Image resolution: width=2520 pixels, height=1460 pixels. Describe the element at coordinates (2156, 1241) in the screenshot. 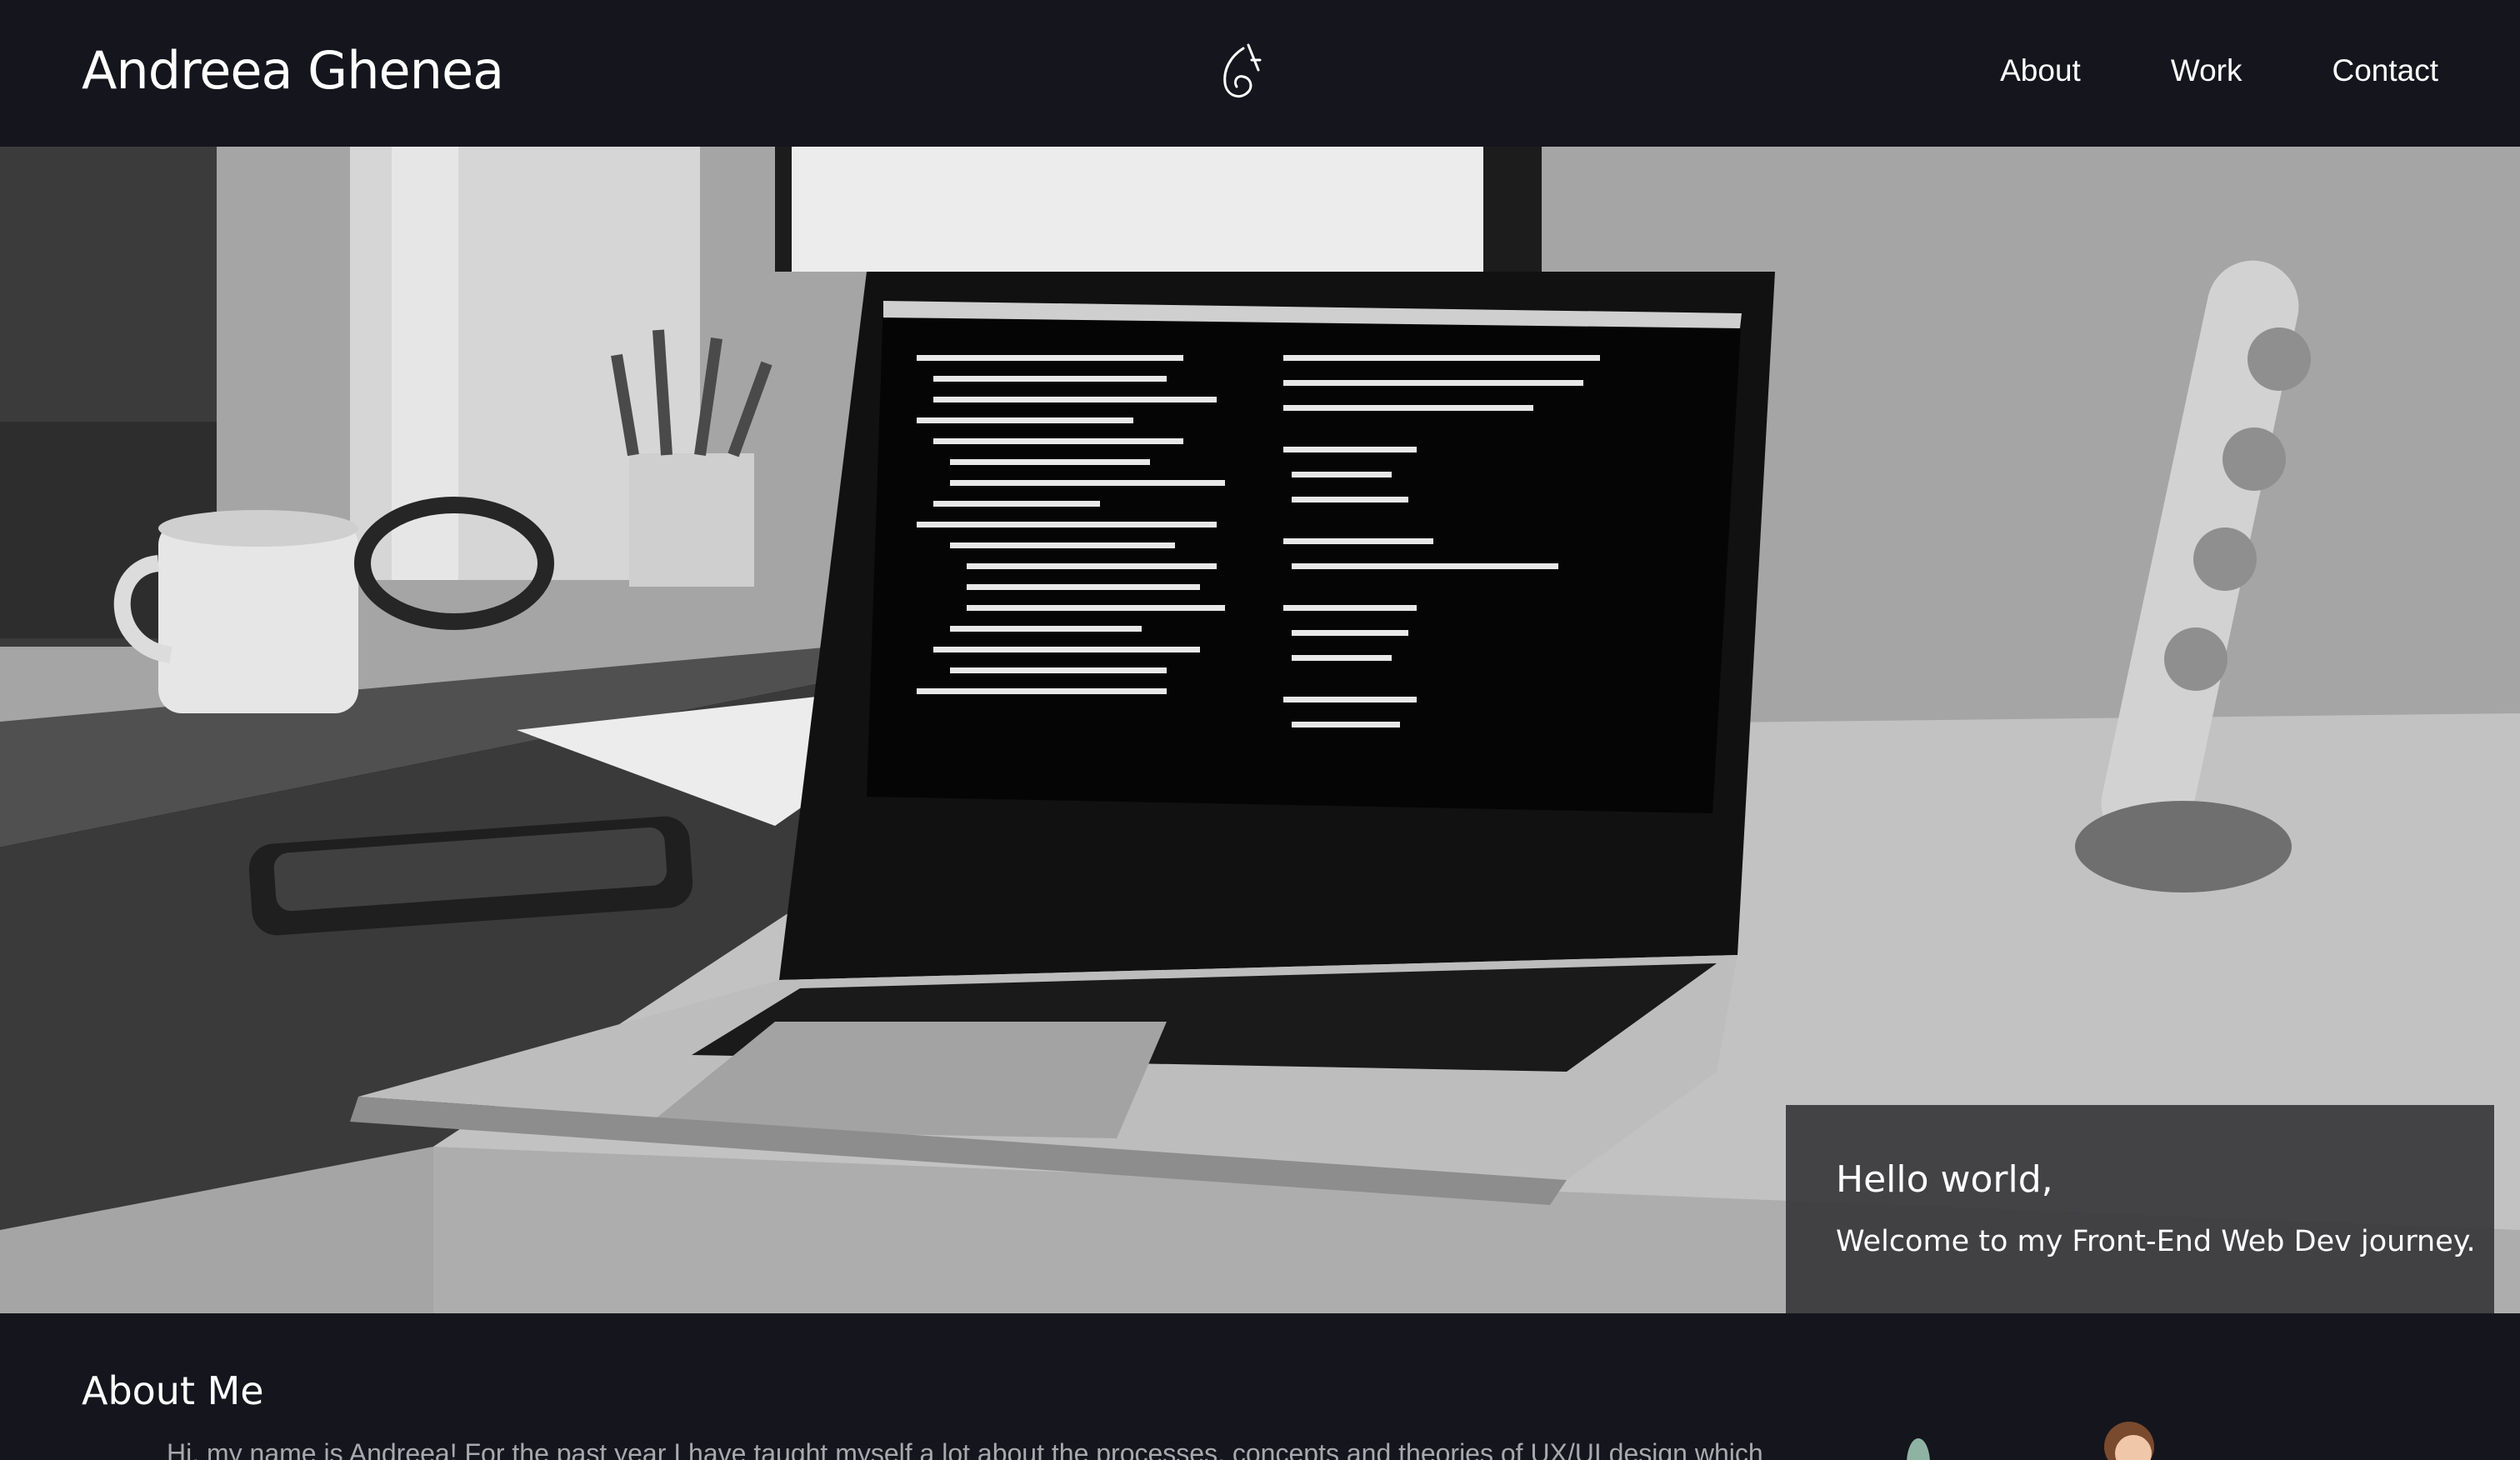

I see `hero-tagline: Welcome to my Front-End Web Dev journey.` at that location.